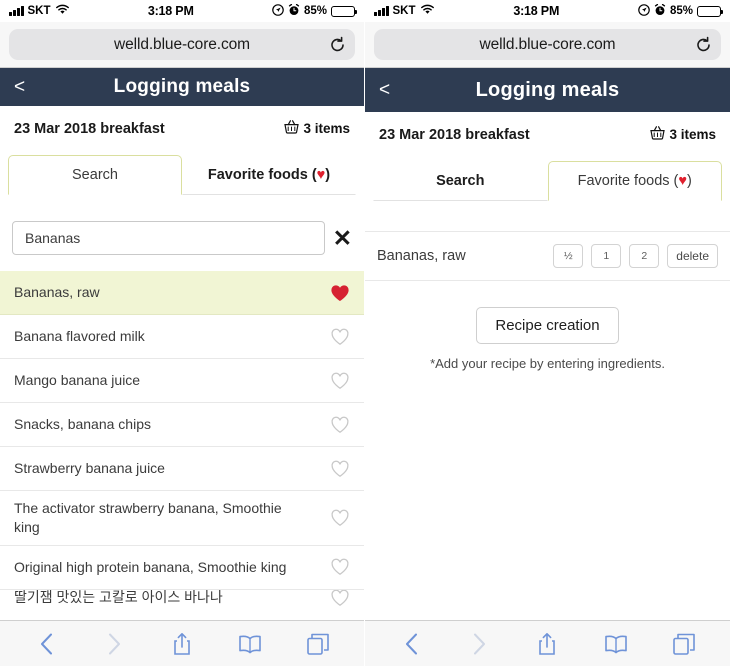 The width and height of the screenshot is (730, 666). Describe the element at coordinates (57, 292) in the screenshot. I see `result-name: Bananas, raw` at that location.